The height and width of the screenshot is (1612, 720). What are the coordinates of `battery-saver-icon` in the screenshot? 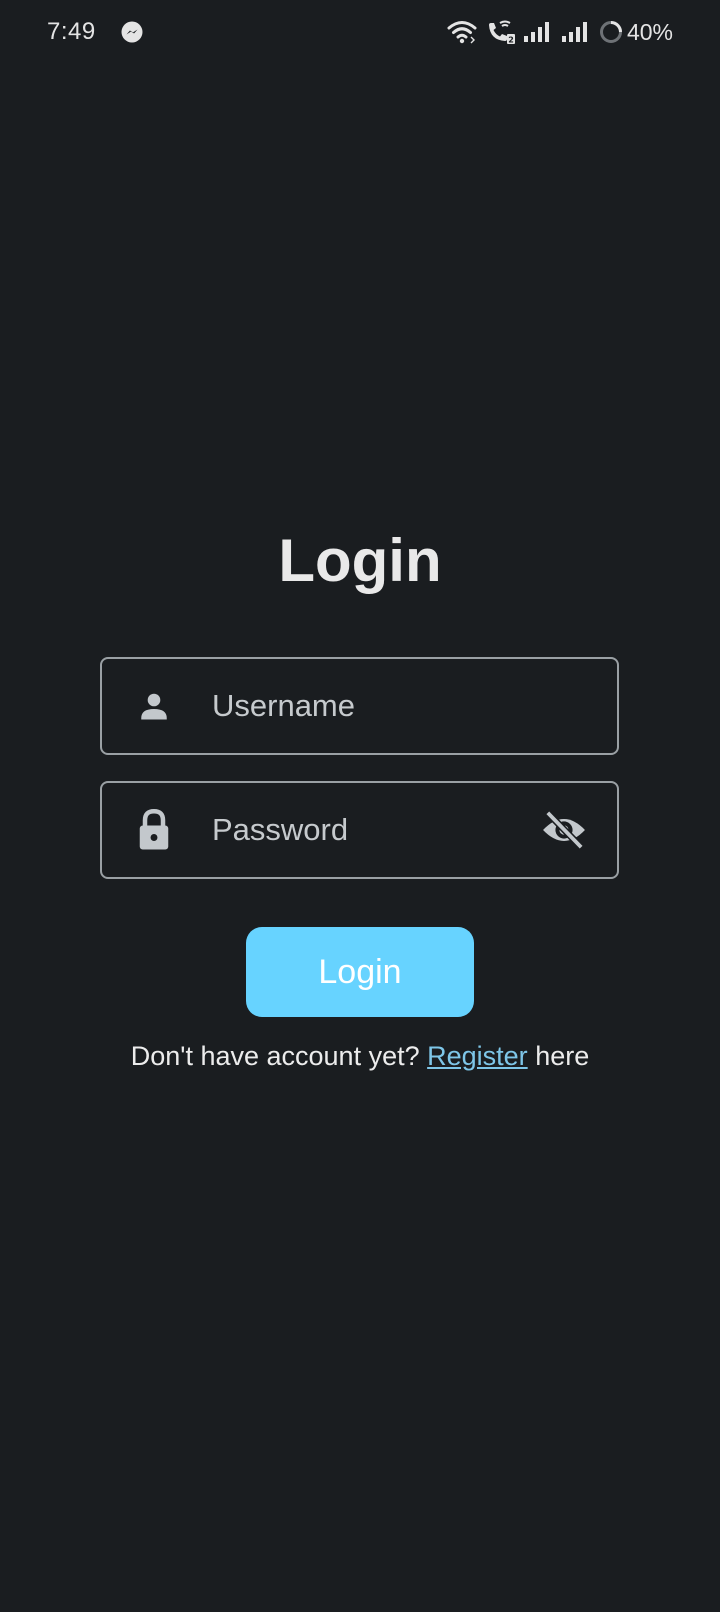 It's located at (611, 32).